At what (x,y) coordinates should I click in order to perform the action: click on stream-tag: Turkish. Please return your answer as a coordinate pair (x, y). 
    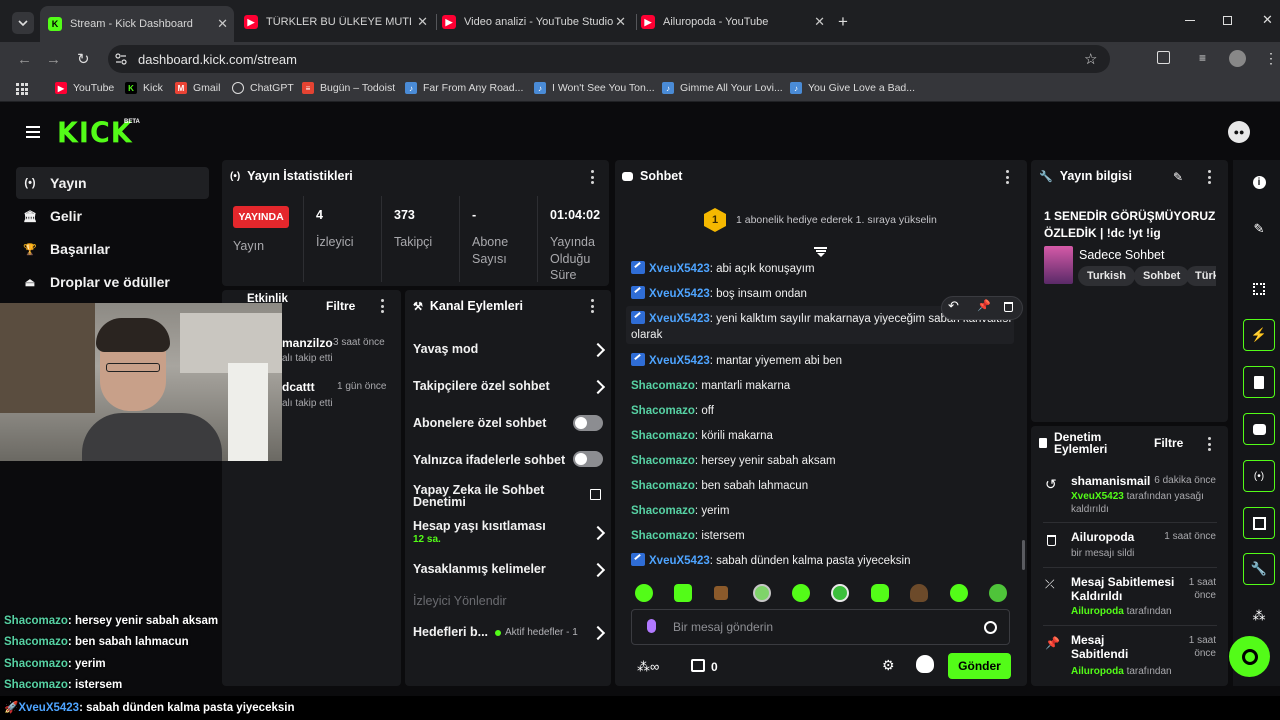
    Looking at the image, I should click on (1106, 276).